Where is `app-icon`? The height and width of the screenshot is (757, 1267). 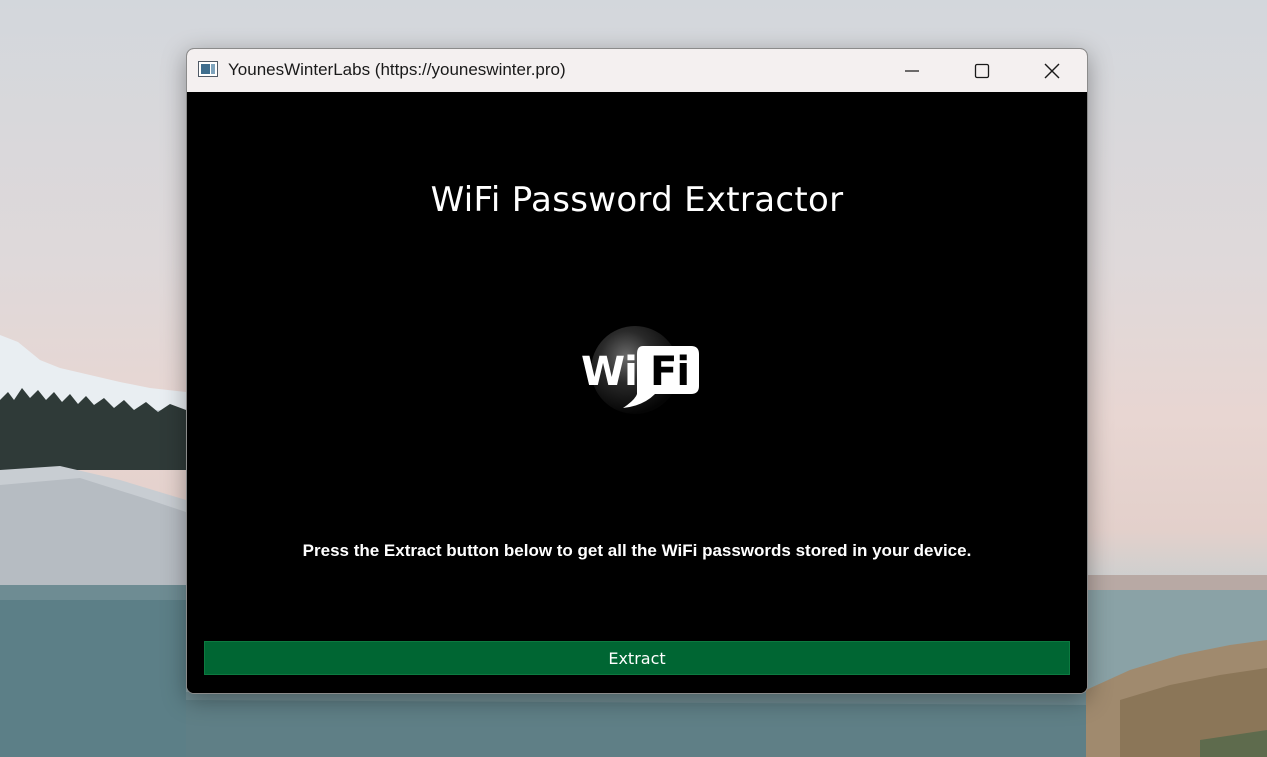
app-icon is located at coordinates (208, 69).